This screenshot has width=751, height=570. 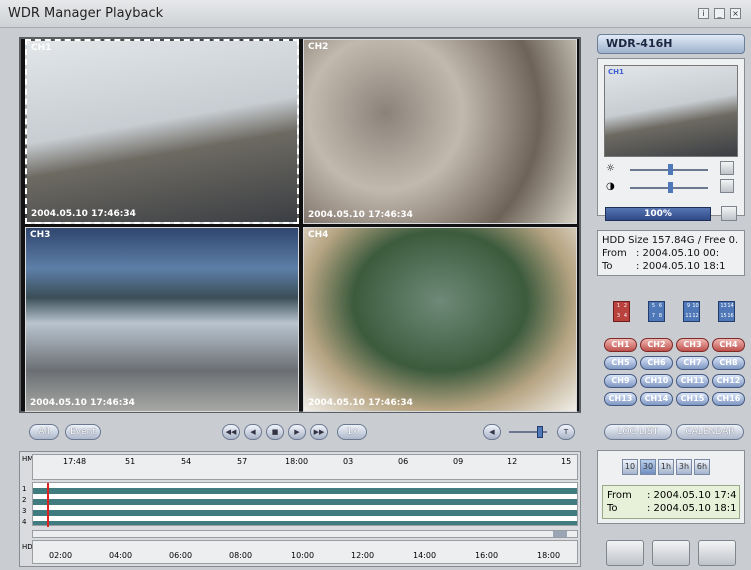 What do you see at coordinates (319, 432) in the screenshot?
I see `fast-forward-icon: ▶▶` at bounding box center [319, 432].